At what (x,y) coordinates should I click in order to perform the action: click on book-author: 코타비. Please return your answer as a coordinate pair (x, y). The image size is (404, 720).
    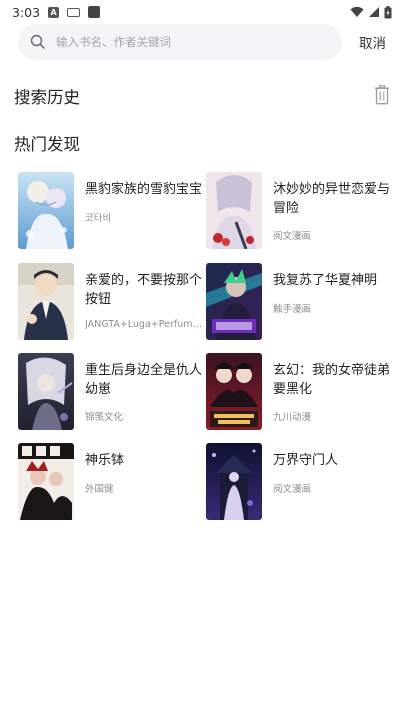
    Looking at the image, I should click on (98, 218).